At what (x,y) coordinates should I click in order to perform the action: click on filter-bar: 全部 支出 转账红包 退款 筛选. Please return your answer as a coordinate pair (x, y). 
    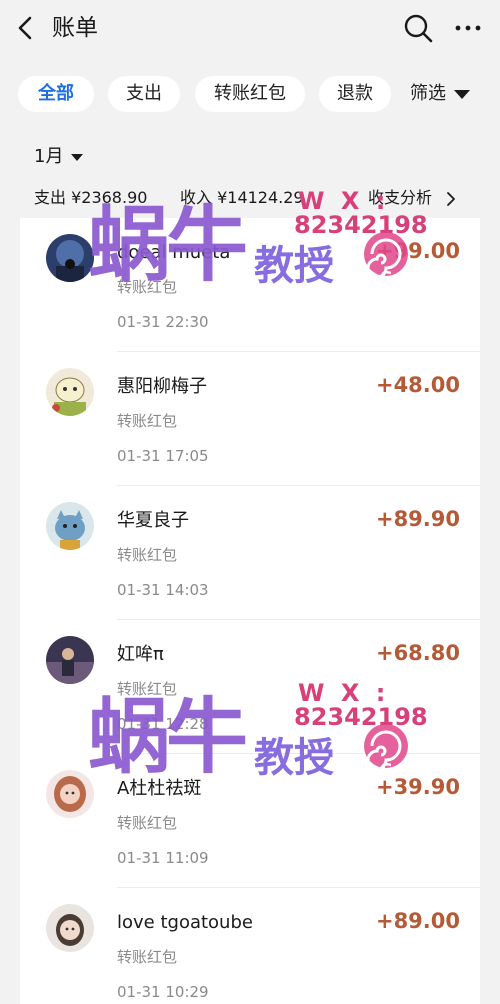
    Looking at the image, I should click on (250, 94).